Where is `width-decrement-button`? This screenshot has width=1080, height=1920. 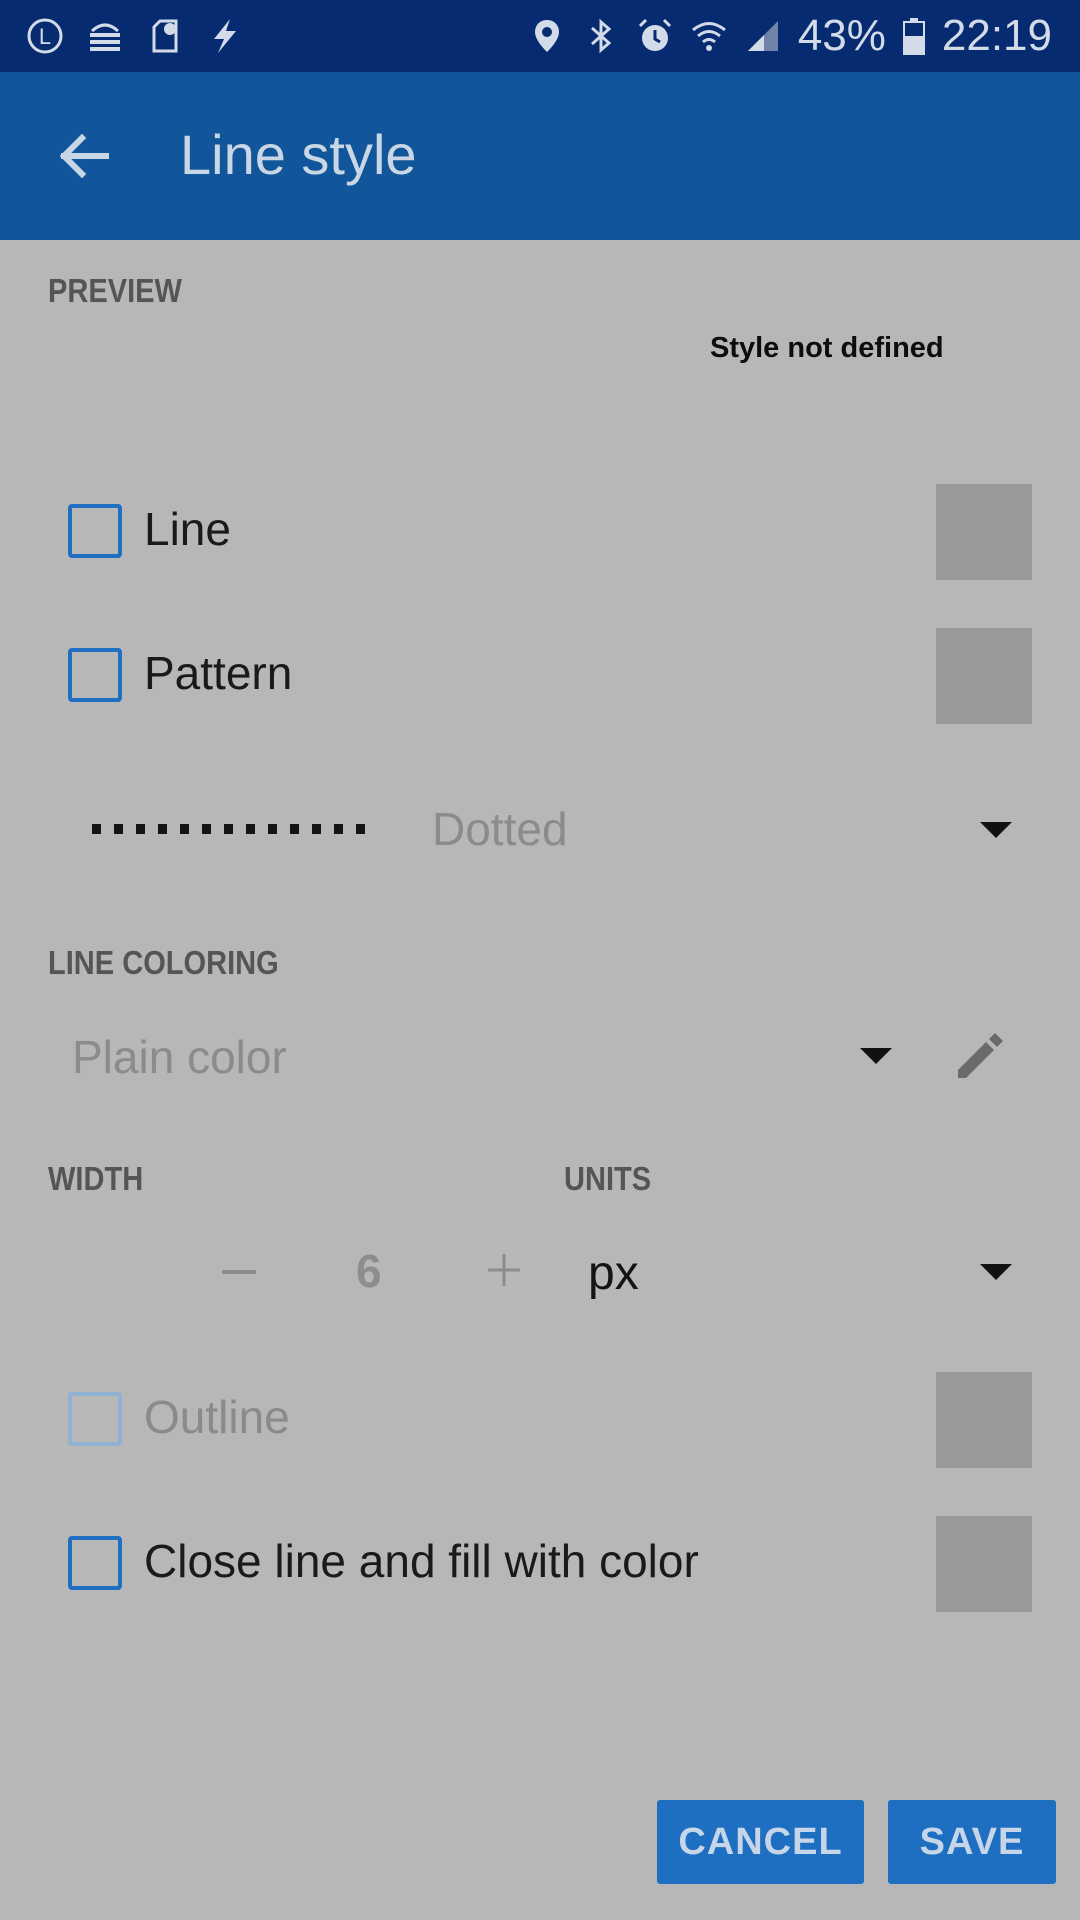 width-decrement-button is located at coordinates (239, 1272).